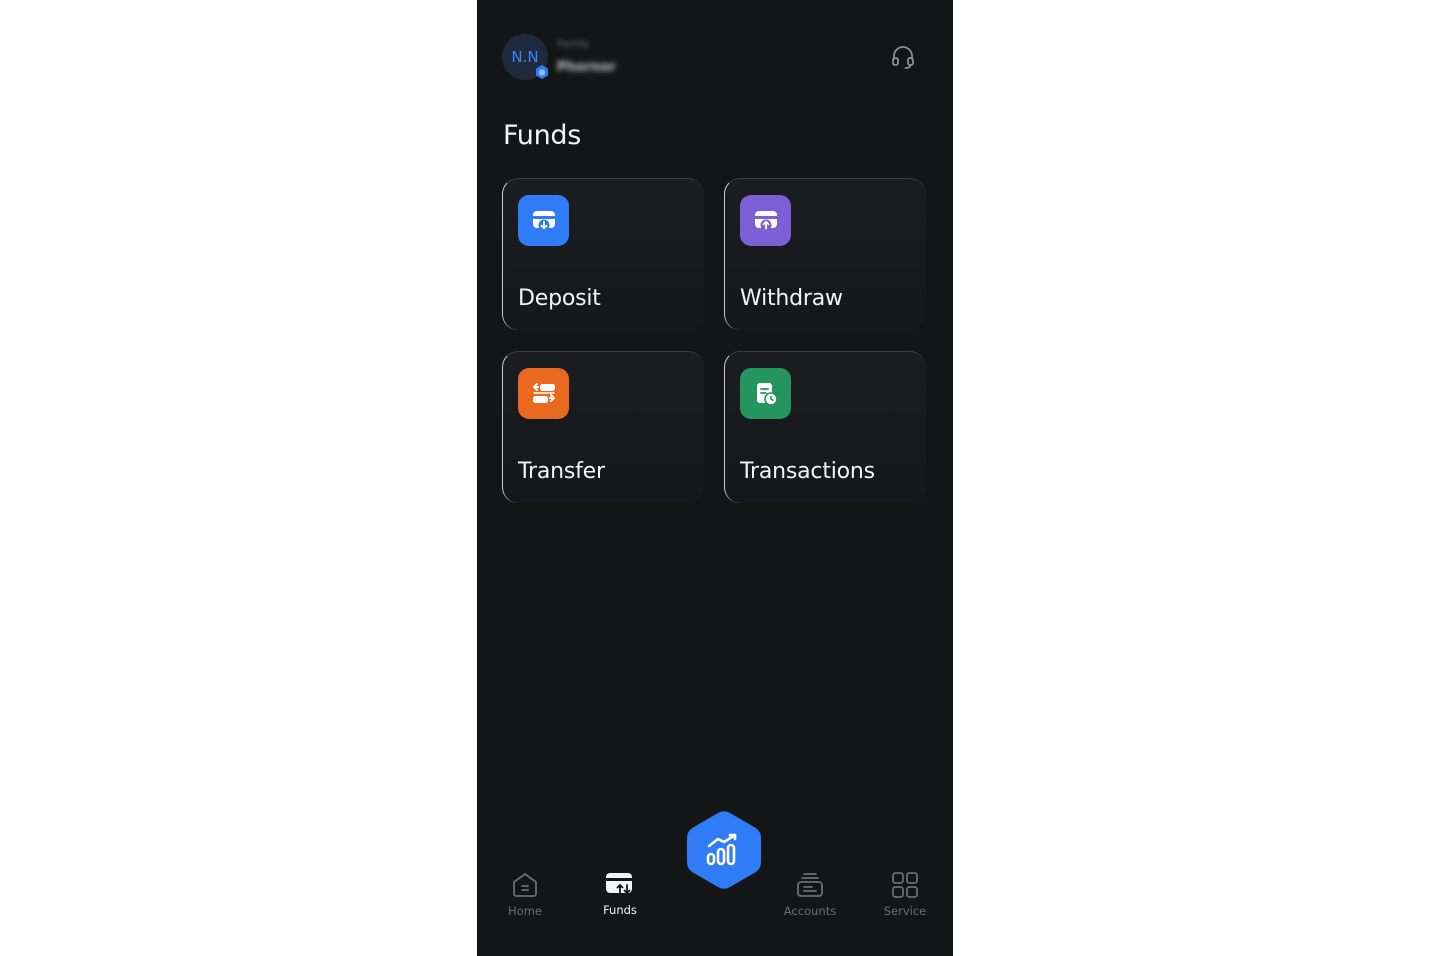  What do you see at coordinates (543, 393) in the screenshot?
I see `transfer-icon` at bounding box center [543, 393].